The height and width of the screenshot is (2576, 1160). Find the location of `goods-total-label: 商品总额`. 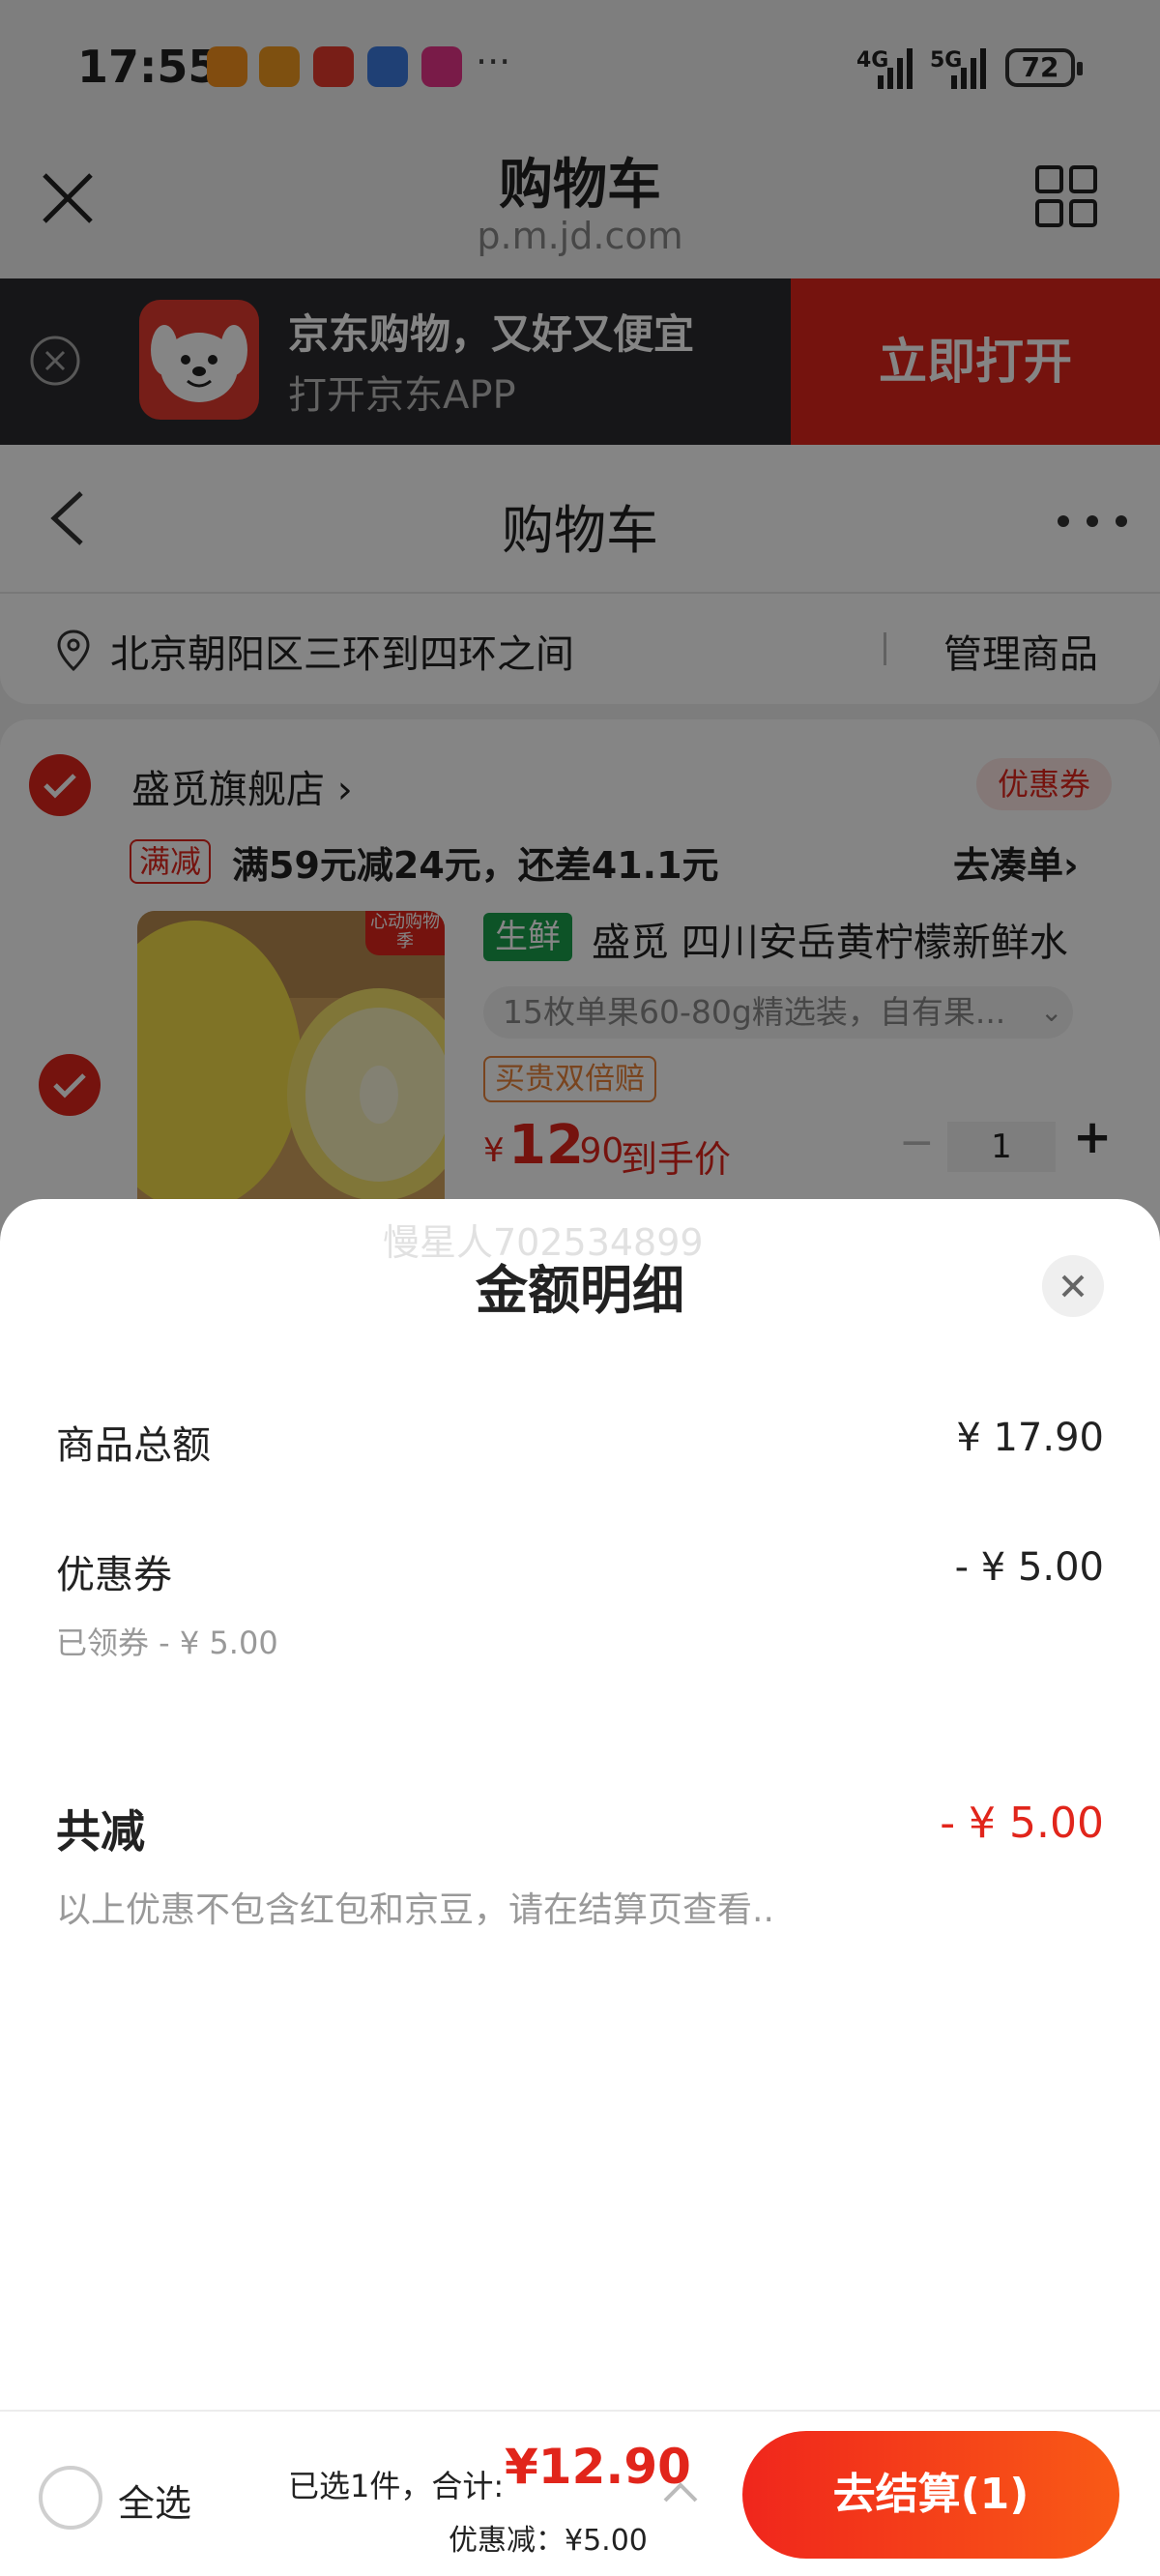

goods-total-label: 商品总额 is located at coordinates (133, 1445).